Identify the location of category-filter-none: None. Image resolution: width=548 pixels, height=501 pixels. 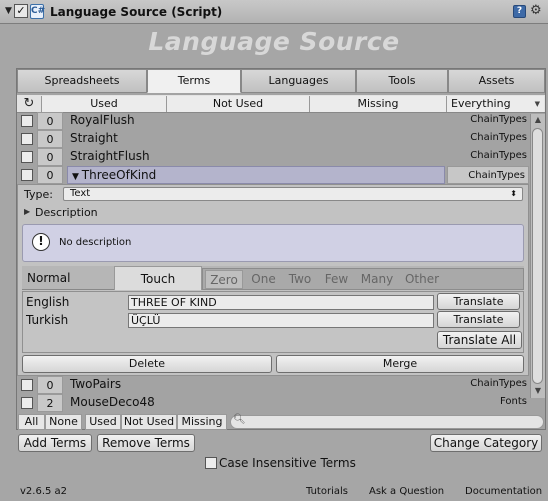
(63, 422).